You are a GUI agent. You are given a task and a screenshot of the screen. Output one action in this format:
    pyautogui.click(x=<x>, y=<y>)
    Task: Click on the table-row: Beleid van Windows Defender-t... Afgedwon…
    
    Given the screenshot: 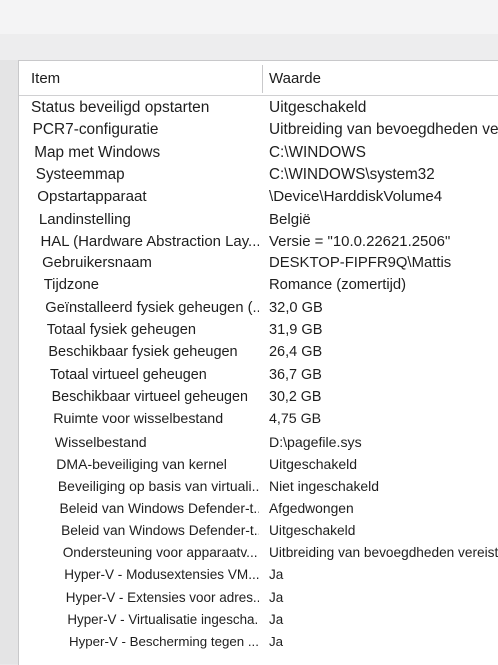 What is the action you would take?
    pyautogui.click(x=258, y=509)
    